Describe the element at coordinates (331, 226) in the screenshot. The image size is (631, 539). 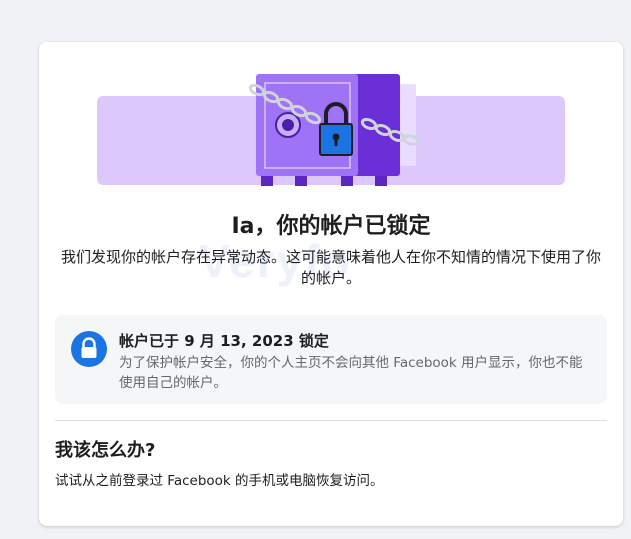
I see `page-title: Ia，你的帐户已锁定` at that location.